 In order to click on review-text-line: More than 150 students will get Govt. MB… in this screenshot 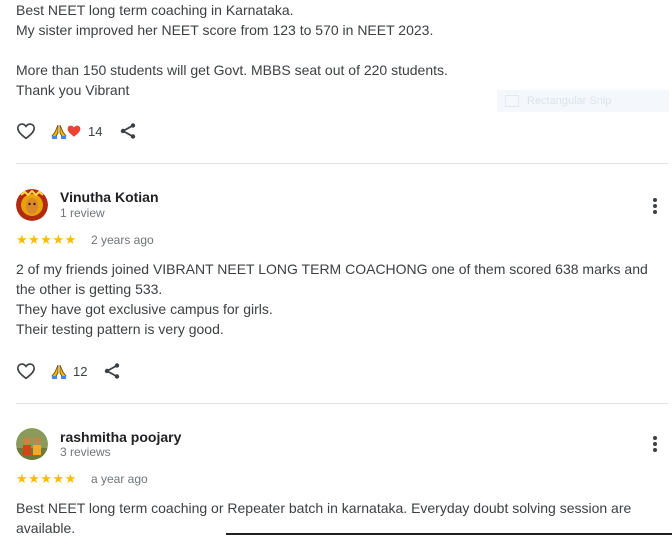, I will do `click(232, 70)`.